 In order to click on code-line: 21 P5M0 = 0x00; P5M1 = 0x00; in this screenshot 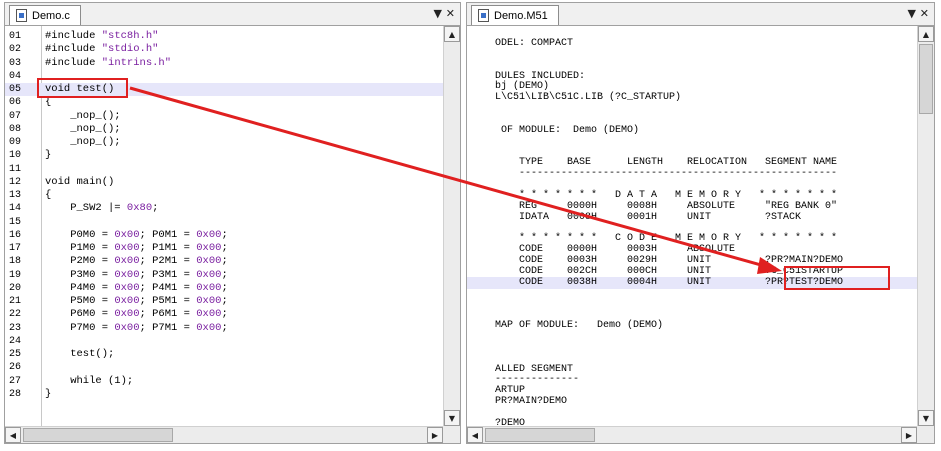, I will do `click(224, 301)`.